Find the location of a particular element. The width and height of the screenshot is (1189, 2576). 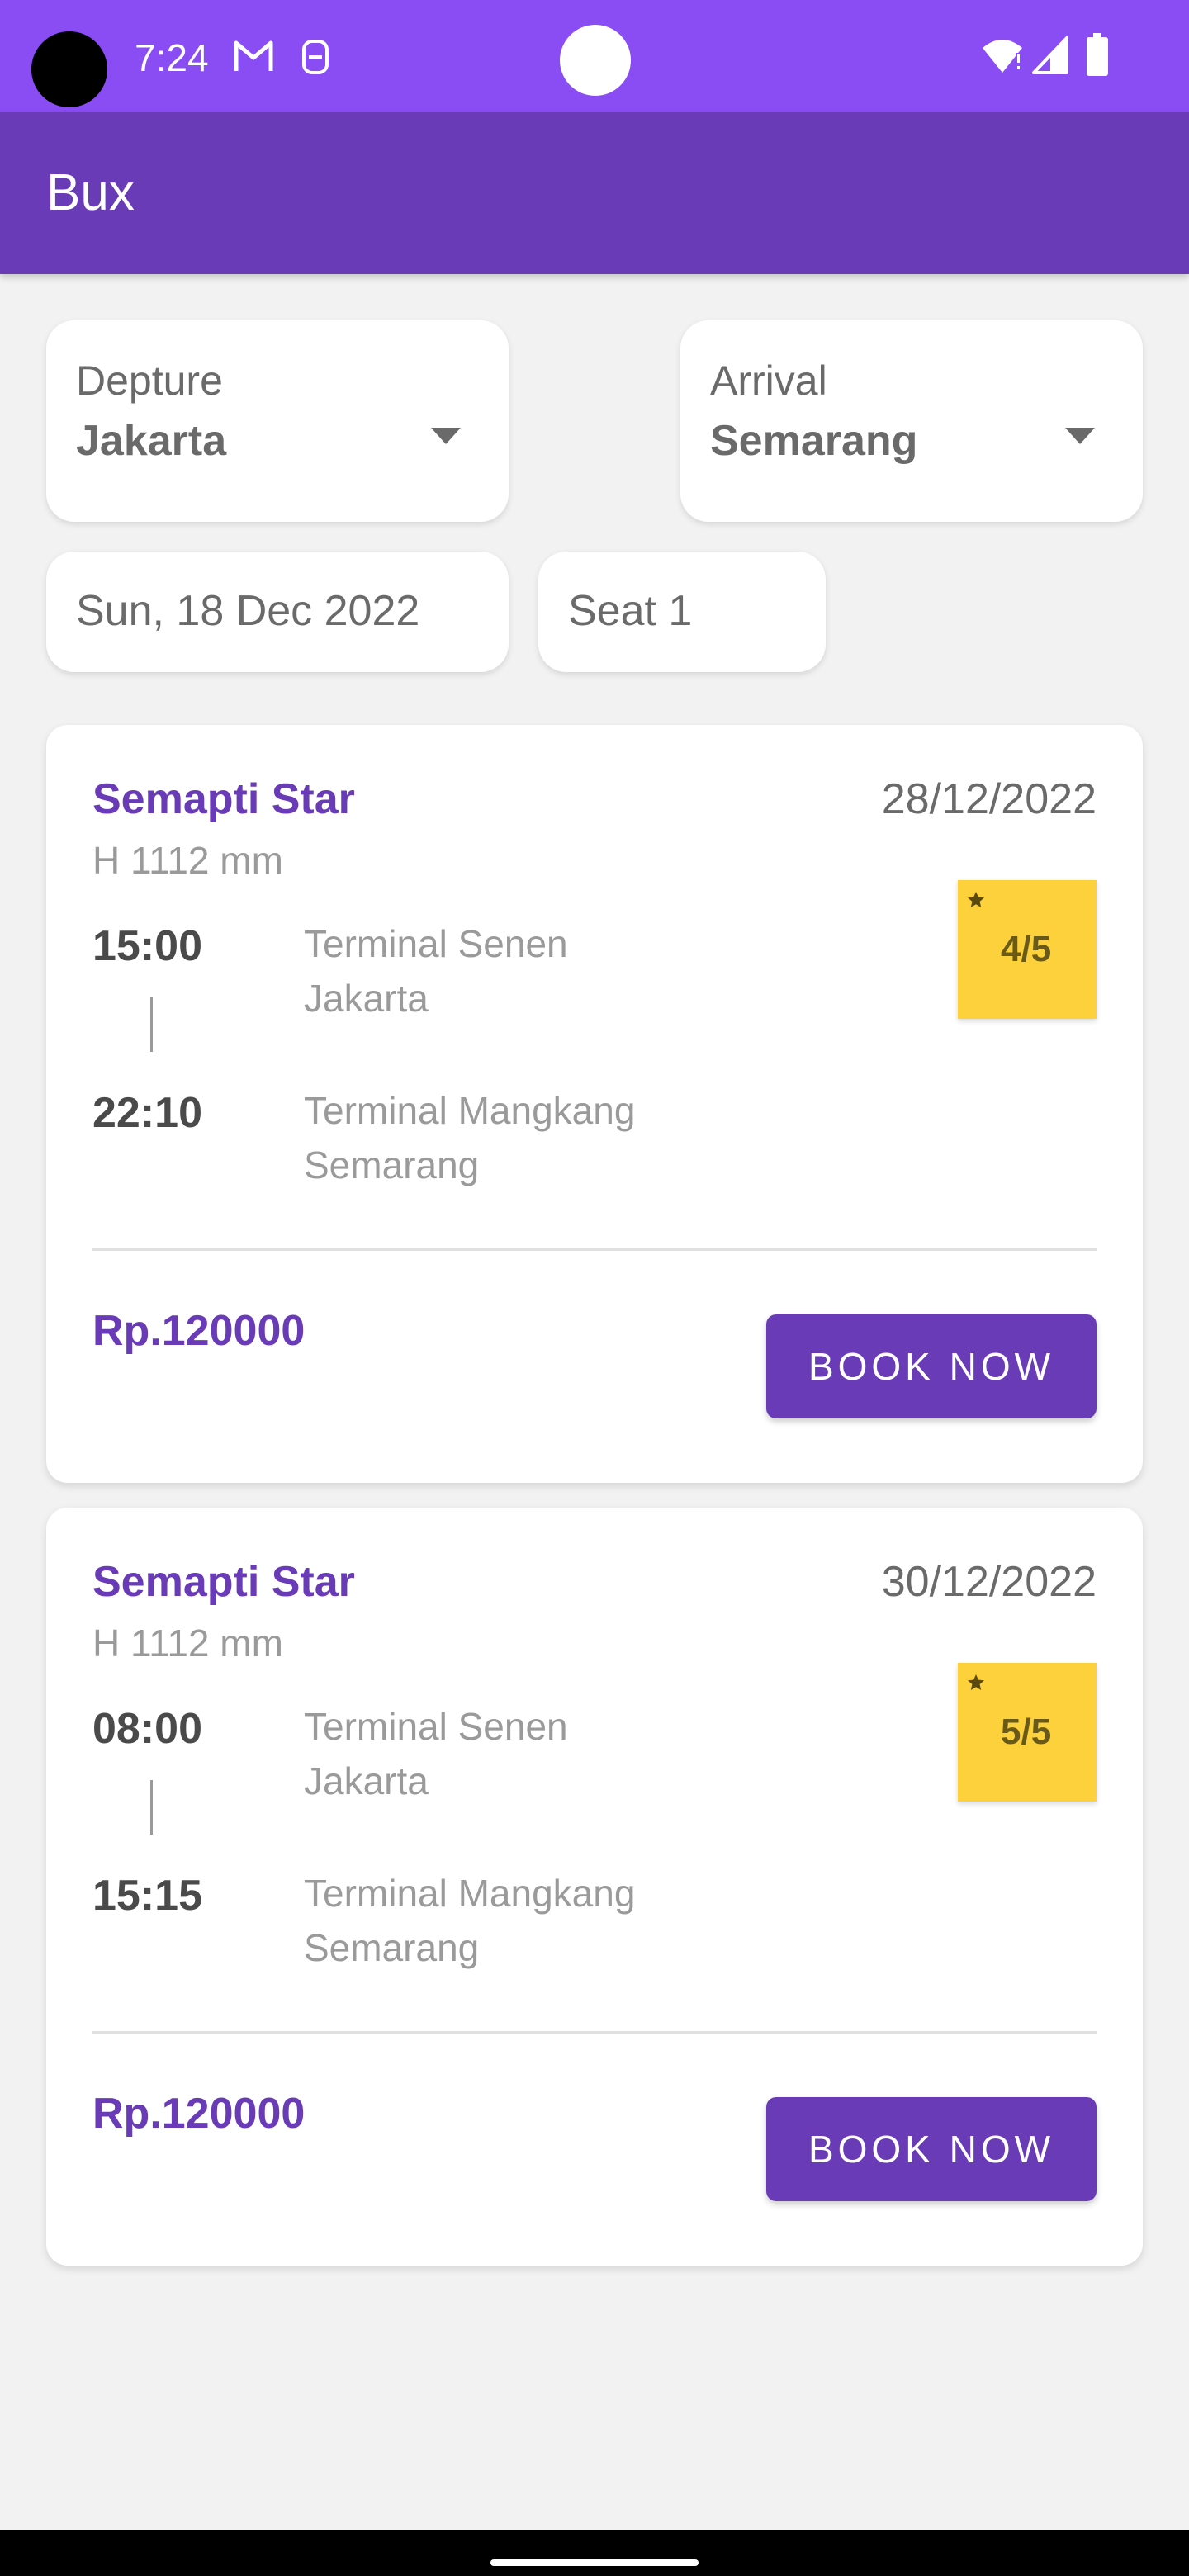

rating-value: 5/5 is located at coordinates (1026, 1732).